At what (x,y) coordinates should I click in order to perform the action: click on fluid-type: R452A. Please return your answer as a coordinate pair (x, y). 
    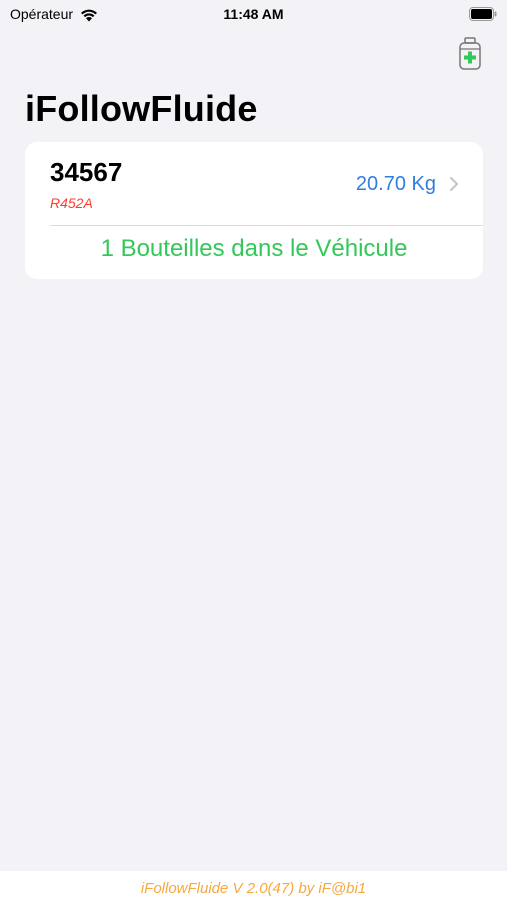
    Looking at the image, I should click on (71, 203).